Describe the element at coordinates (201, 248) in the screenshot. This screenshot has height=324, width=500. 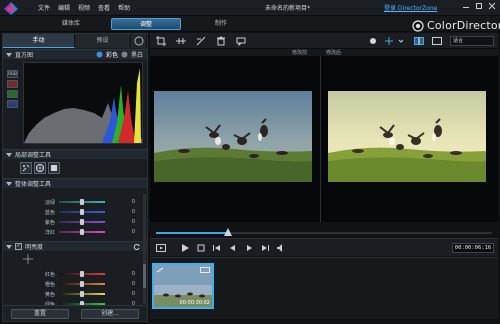
I see `stop-icon` at that location.